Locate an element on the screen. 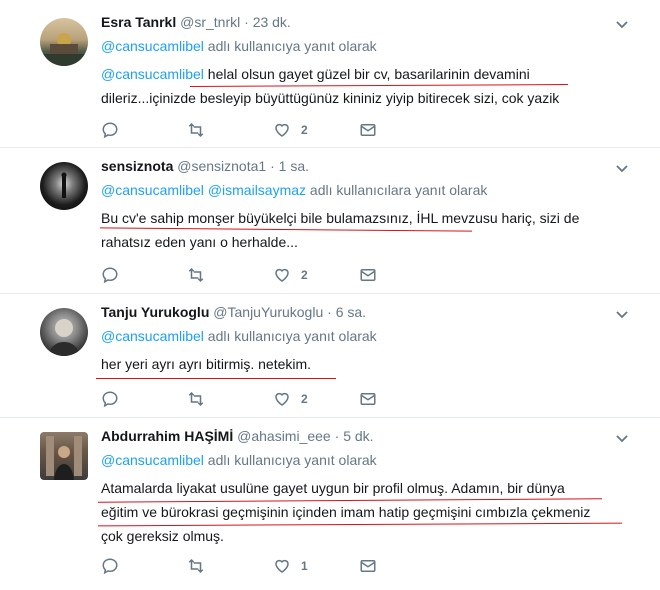 Image resolution: width=660 pixels, height=590 pixels. user-handle: @ahasimi_eee is located at coordinates (284, 436).